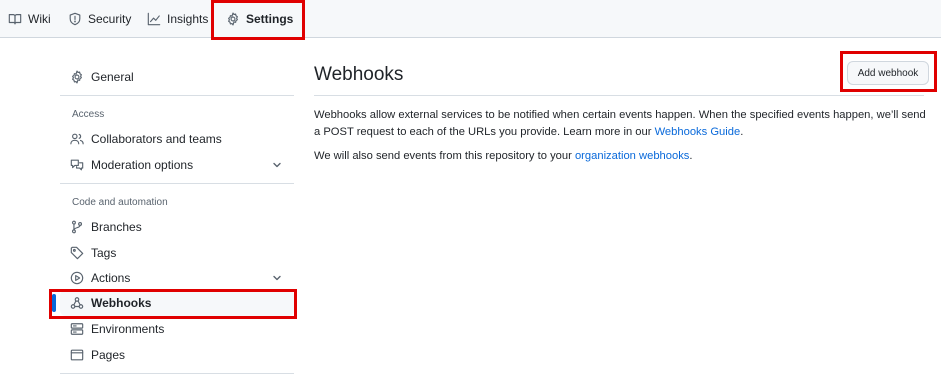  I want to click on sidebar-item-moderation: Moderation options, so click(177, 165).